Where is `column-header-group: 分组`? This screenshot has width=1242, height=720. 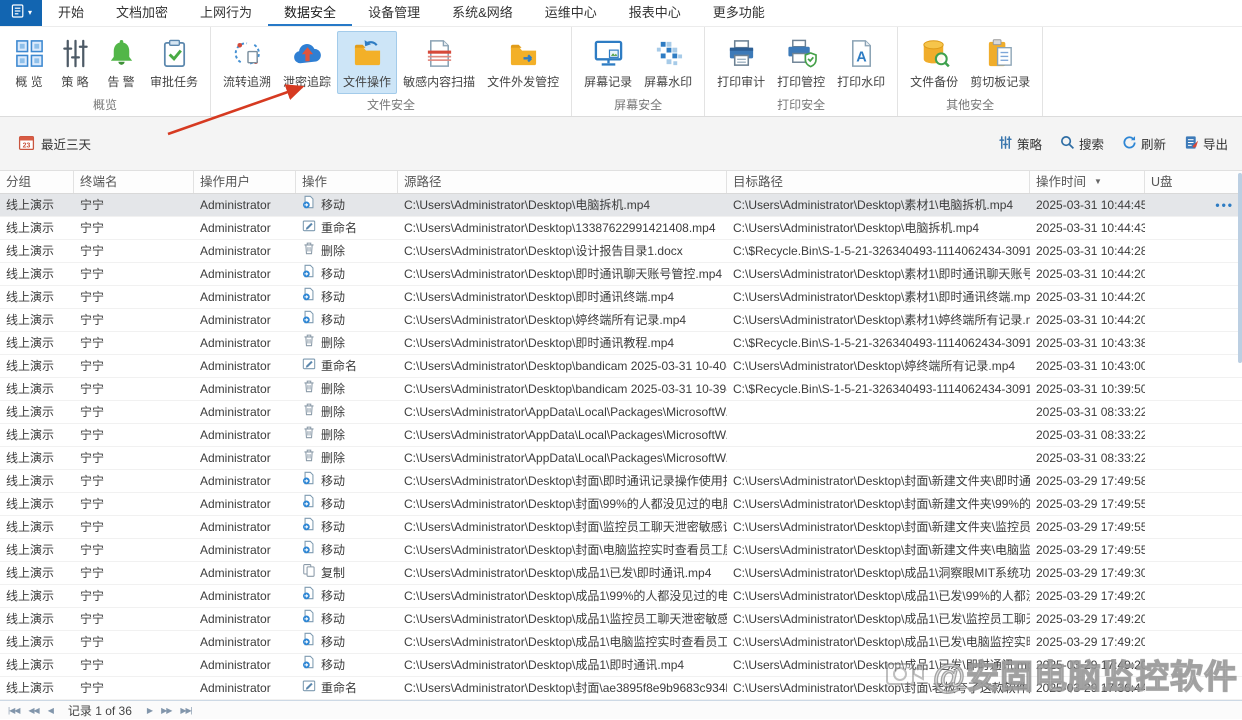 column-header-group: 分组 is located at coordinates (37, 182).